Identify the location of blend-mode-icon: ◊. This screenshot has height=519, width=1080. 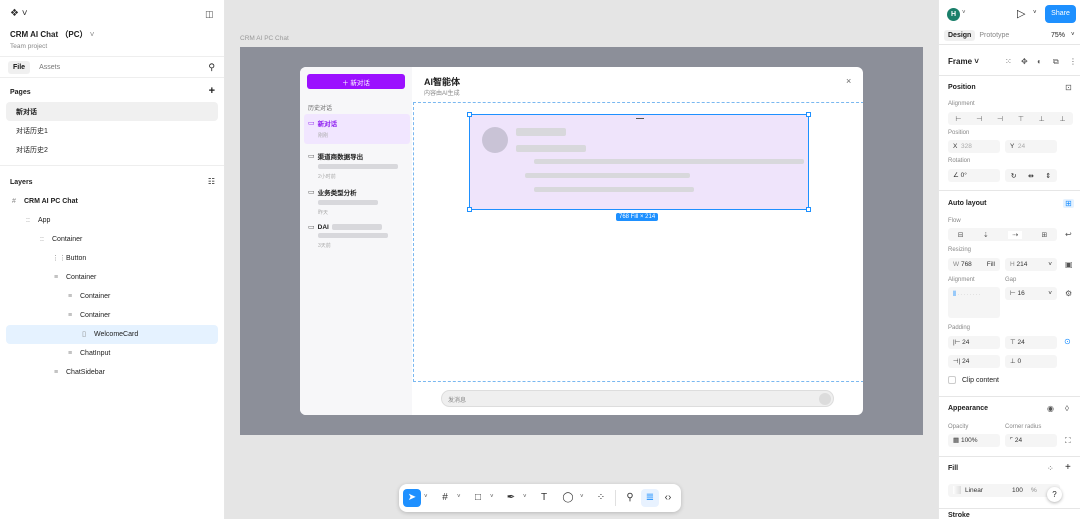
(1067, 408).